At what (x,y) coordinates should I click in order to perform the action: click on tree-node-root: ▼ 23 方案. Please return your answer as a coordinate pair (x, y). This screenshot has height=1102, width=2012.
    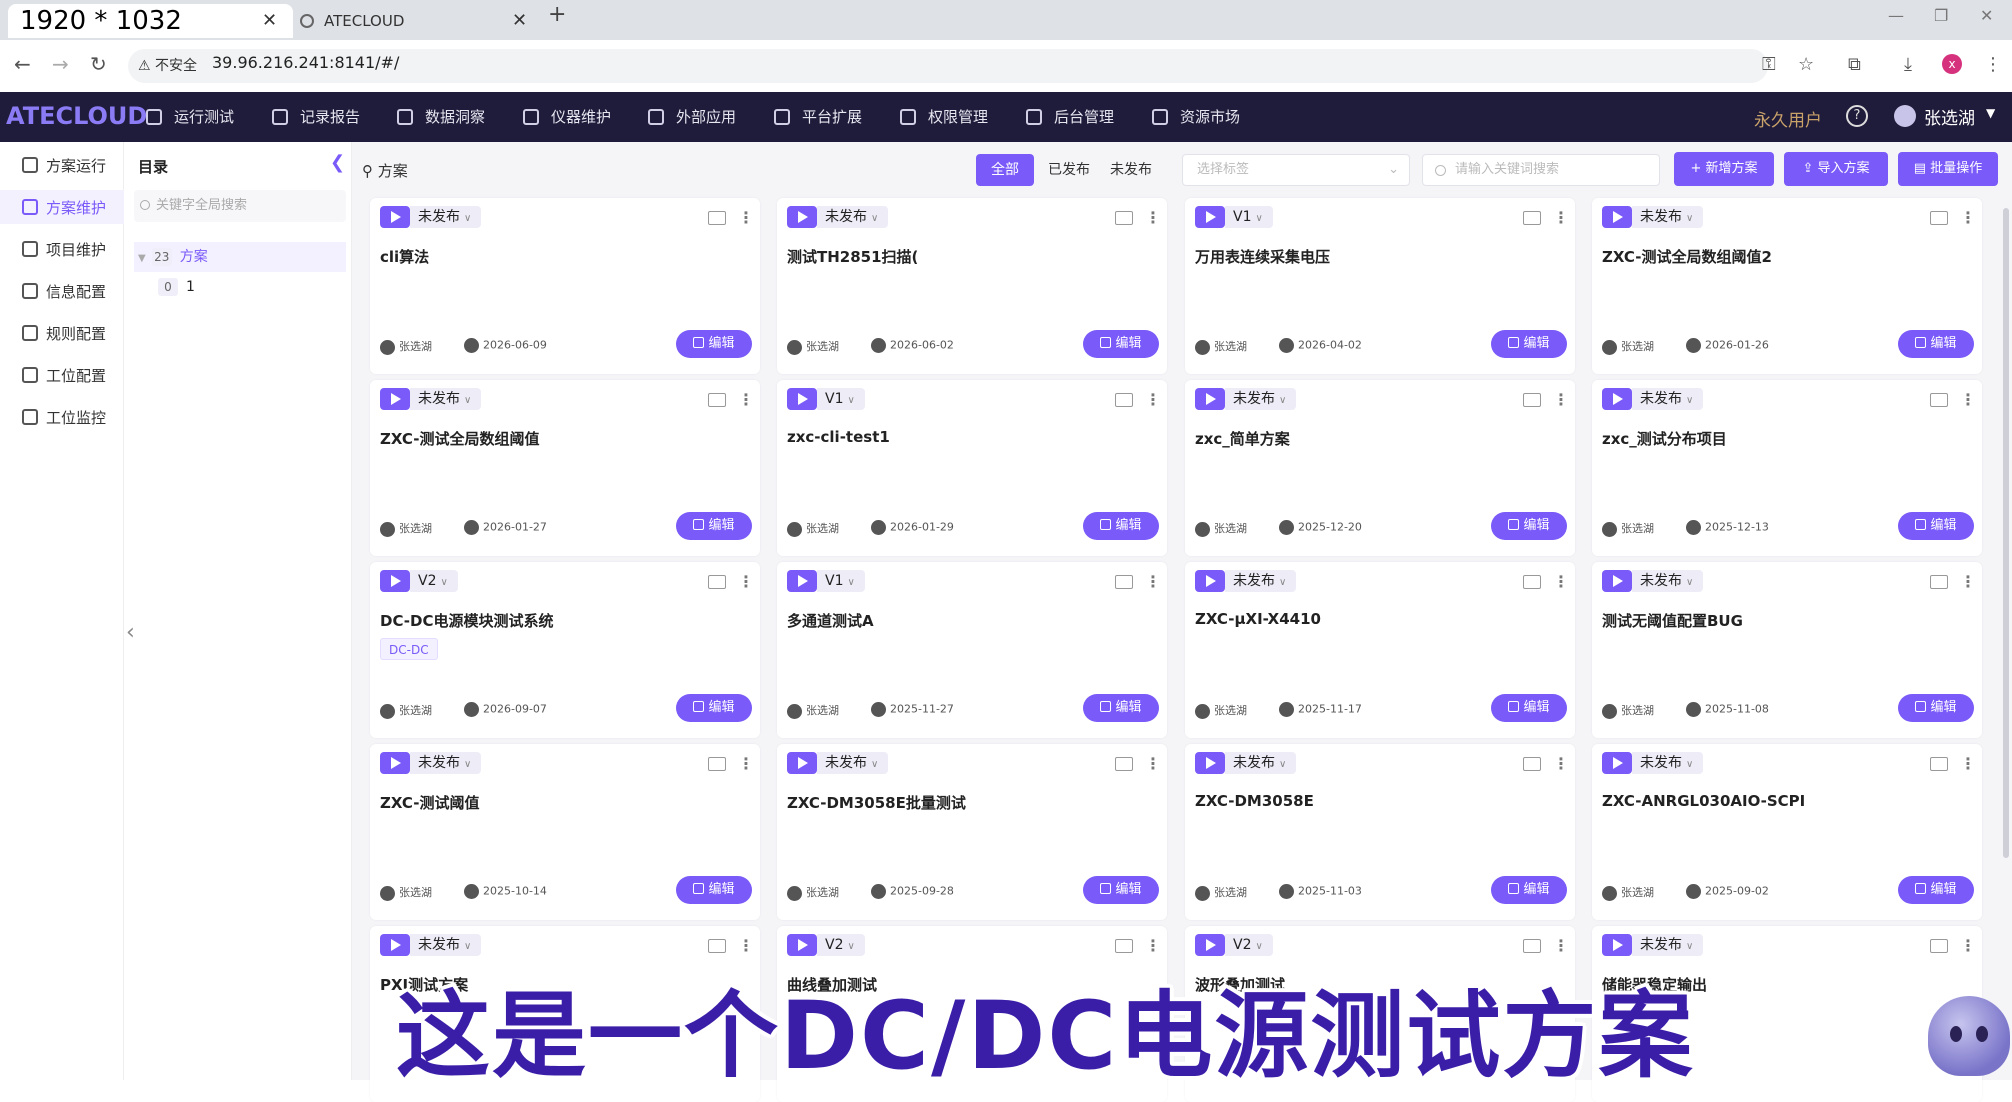
    Looking at the image, I should click on (240, 257).